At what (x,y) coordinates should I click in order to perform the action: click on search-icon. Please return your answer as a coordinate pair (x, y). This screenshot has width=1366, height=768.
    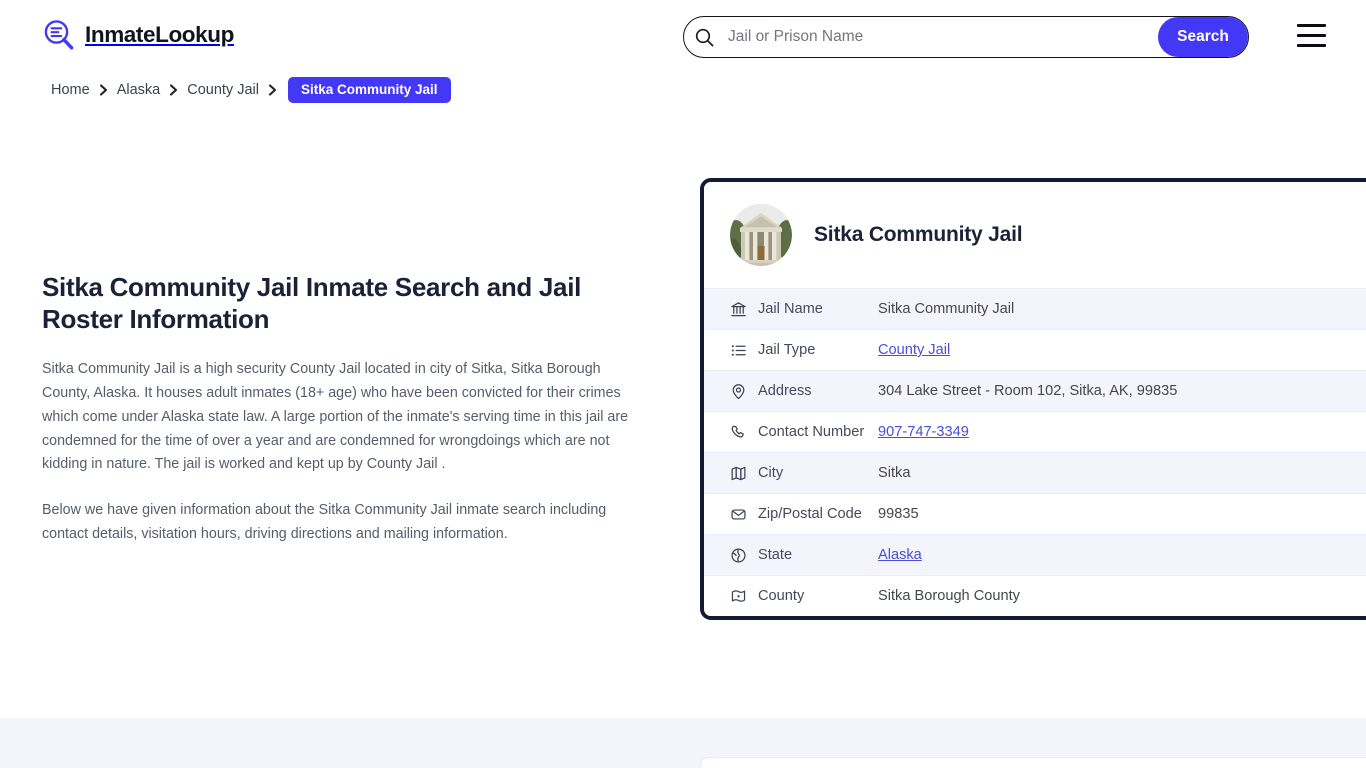
    Looking at the image, I should click on (704, 37).